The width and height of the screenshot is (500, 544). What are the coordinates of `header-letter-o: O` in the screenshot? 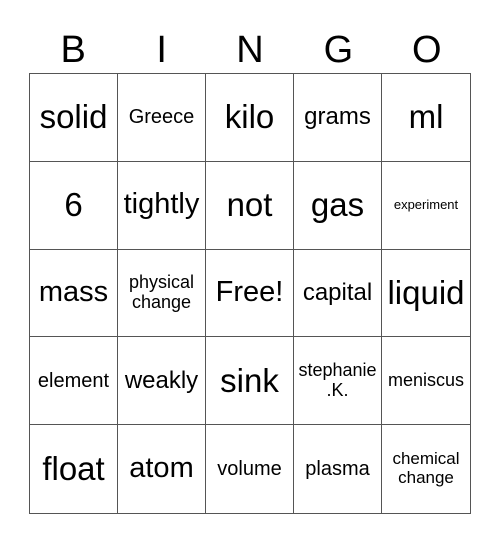 It's located at (427, 50).